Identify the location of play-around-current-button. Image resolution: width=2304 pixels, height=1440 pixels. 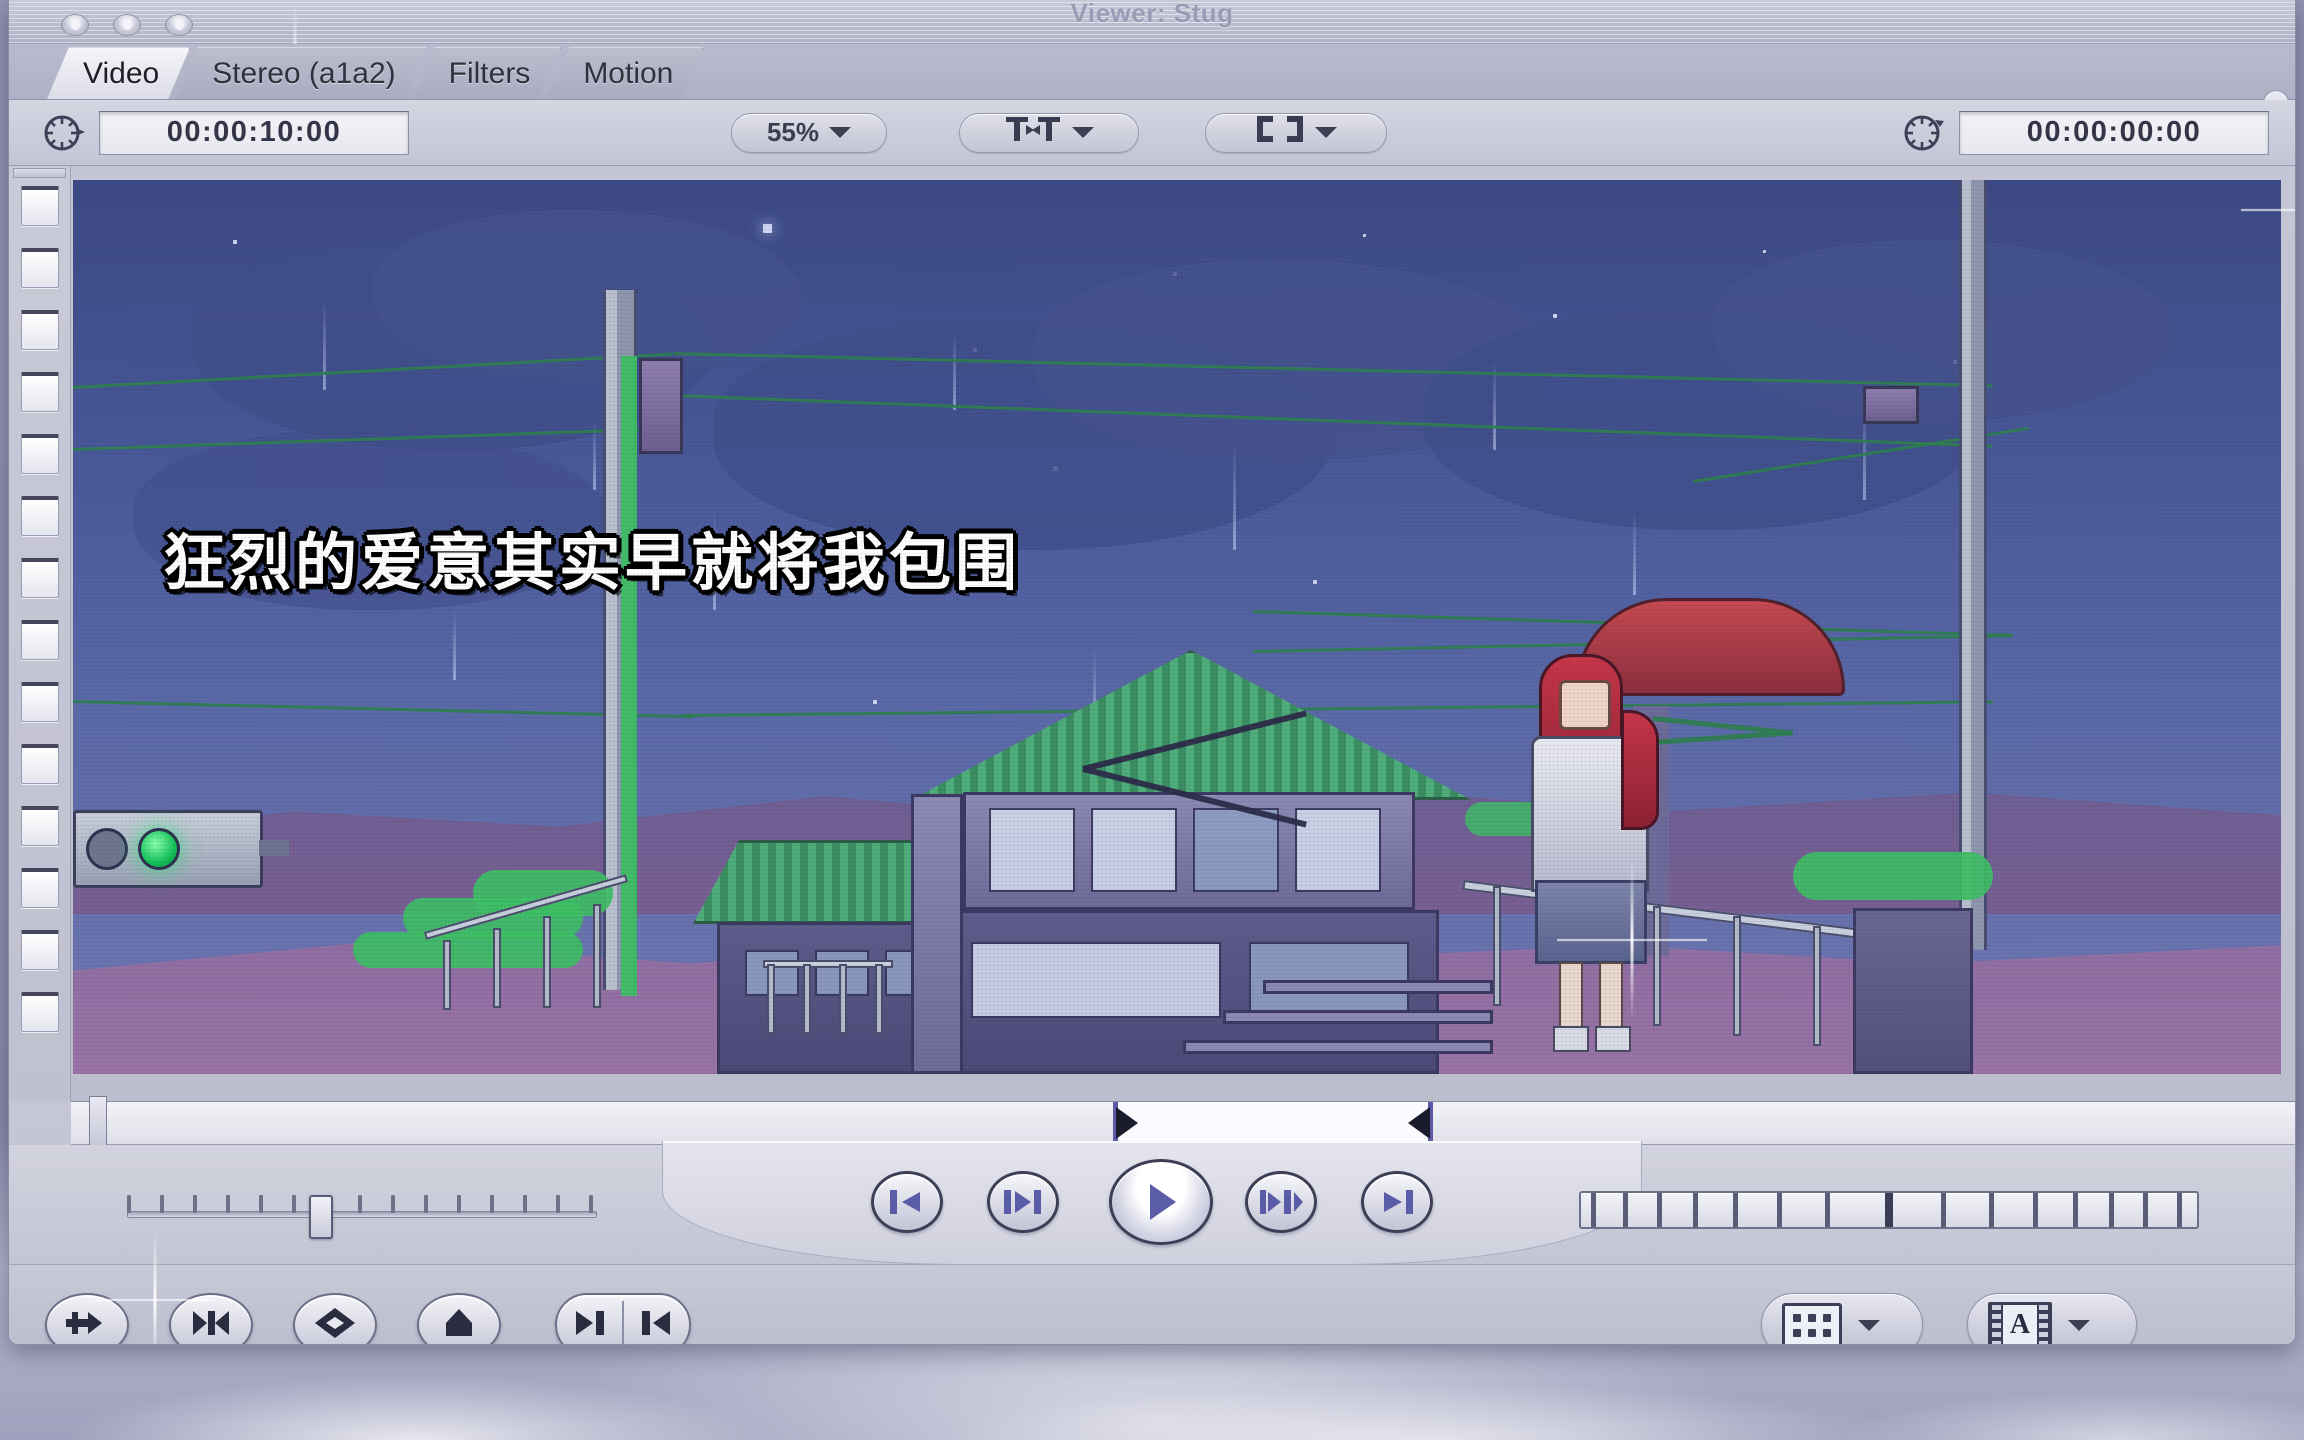
(1281, 1202).